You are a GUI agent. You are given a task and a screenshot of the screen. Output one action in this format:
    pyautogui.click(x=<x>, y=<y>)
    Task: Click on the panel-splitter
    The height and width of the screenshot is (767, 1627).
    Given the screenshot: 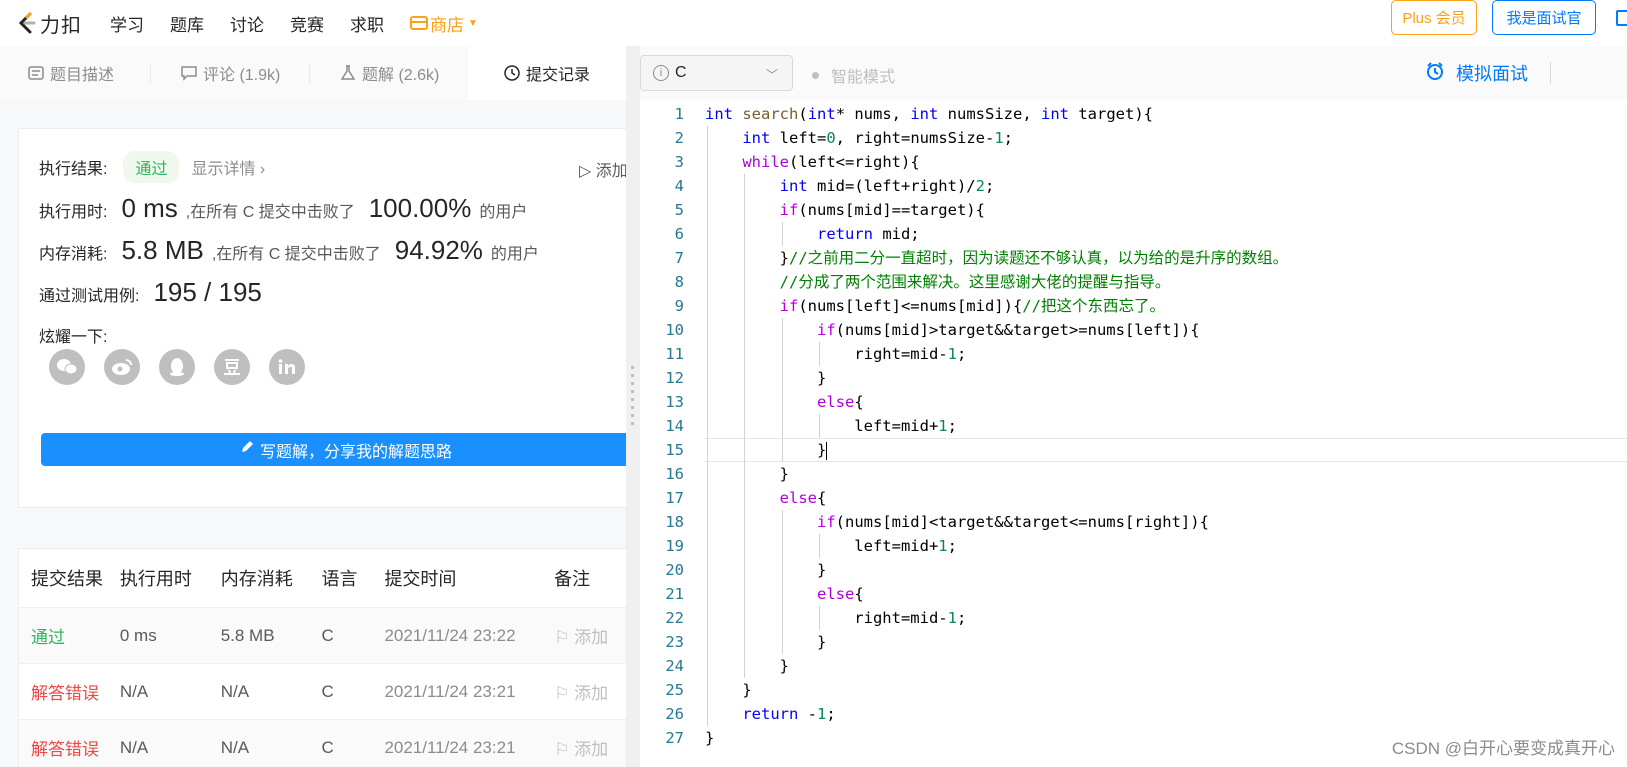 What is the action you would take?
    pyautogui.click(x=633, y=406)
    